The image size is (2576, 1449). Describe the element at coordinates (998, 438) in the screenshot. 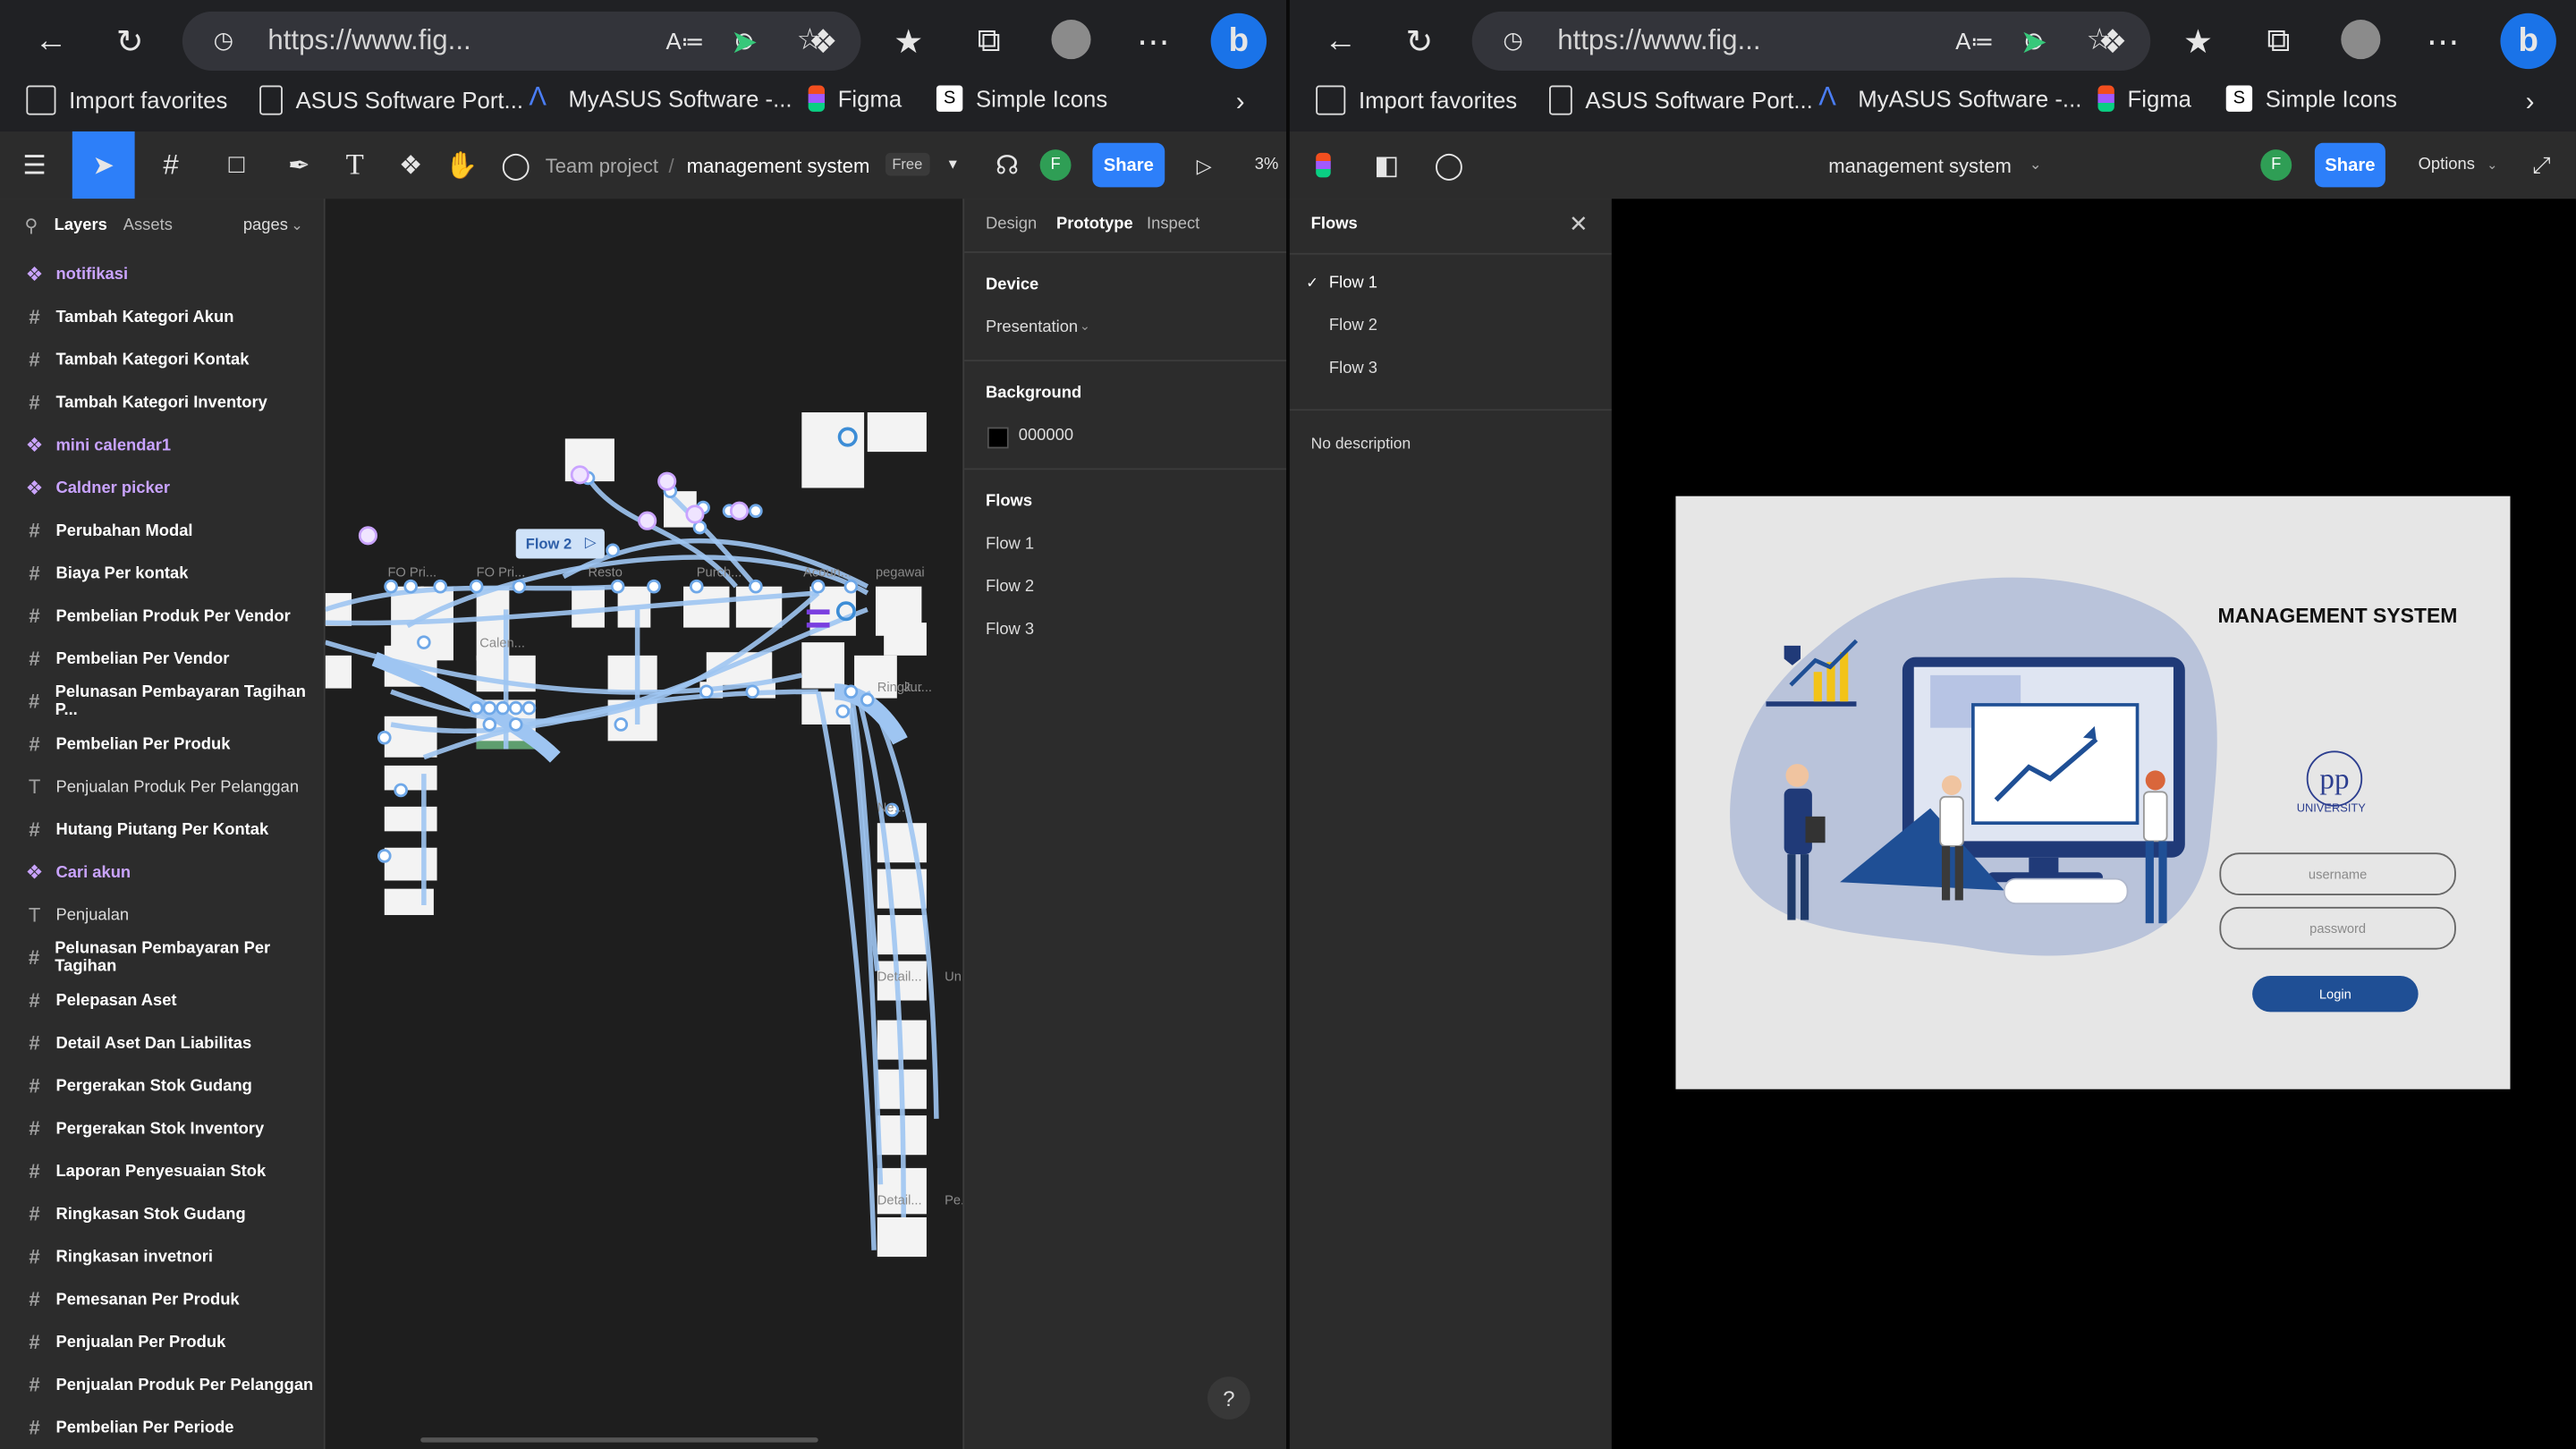

I see `background-color-swatch` at that location.